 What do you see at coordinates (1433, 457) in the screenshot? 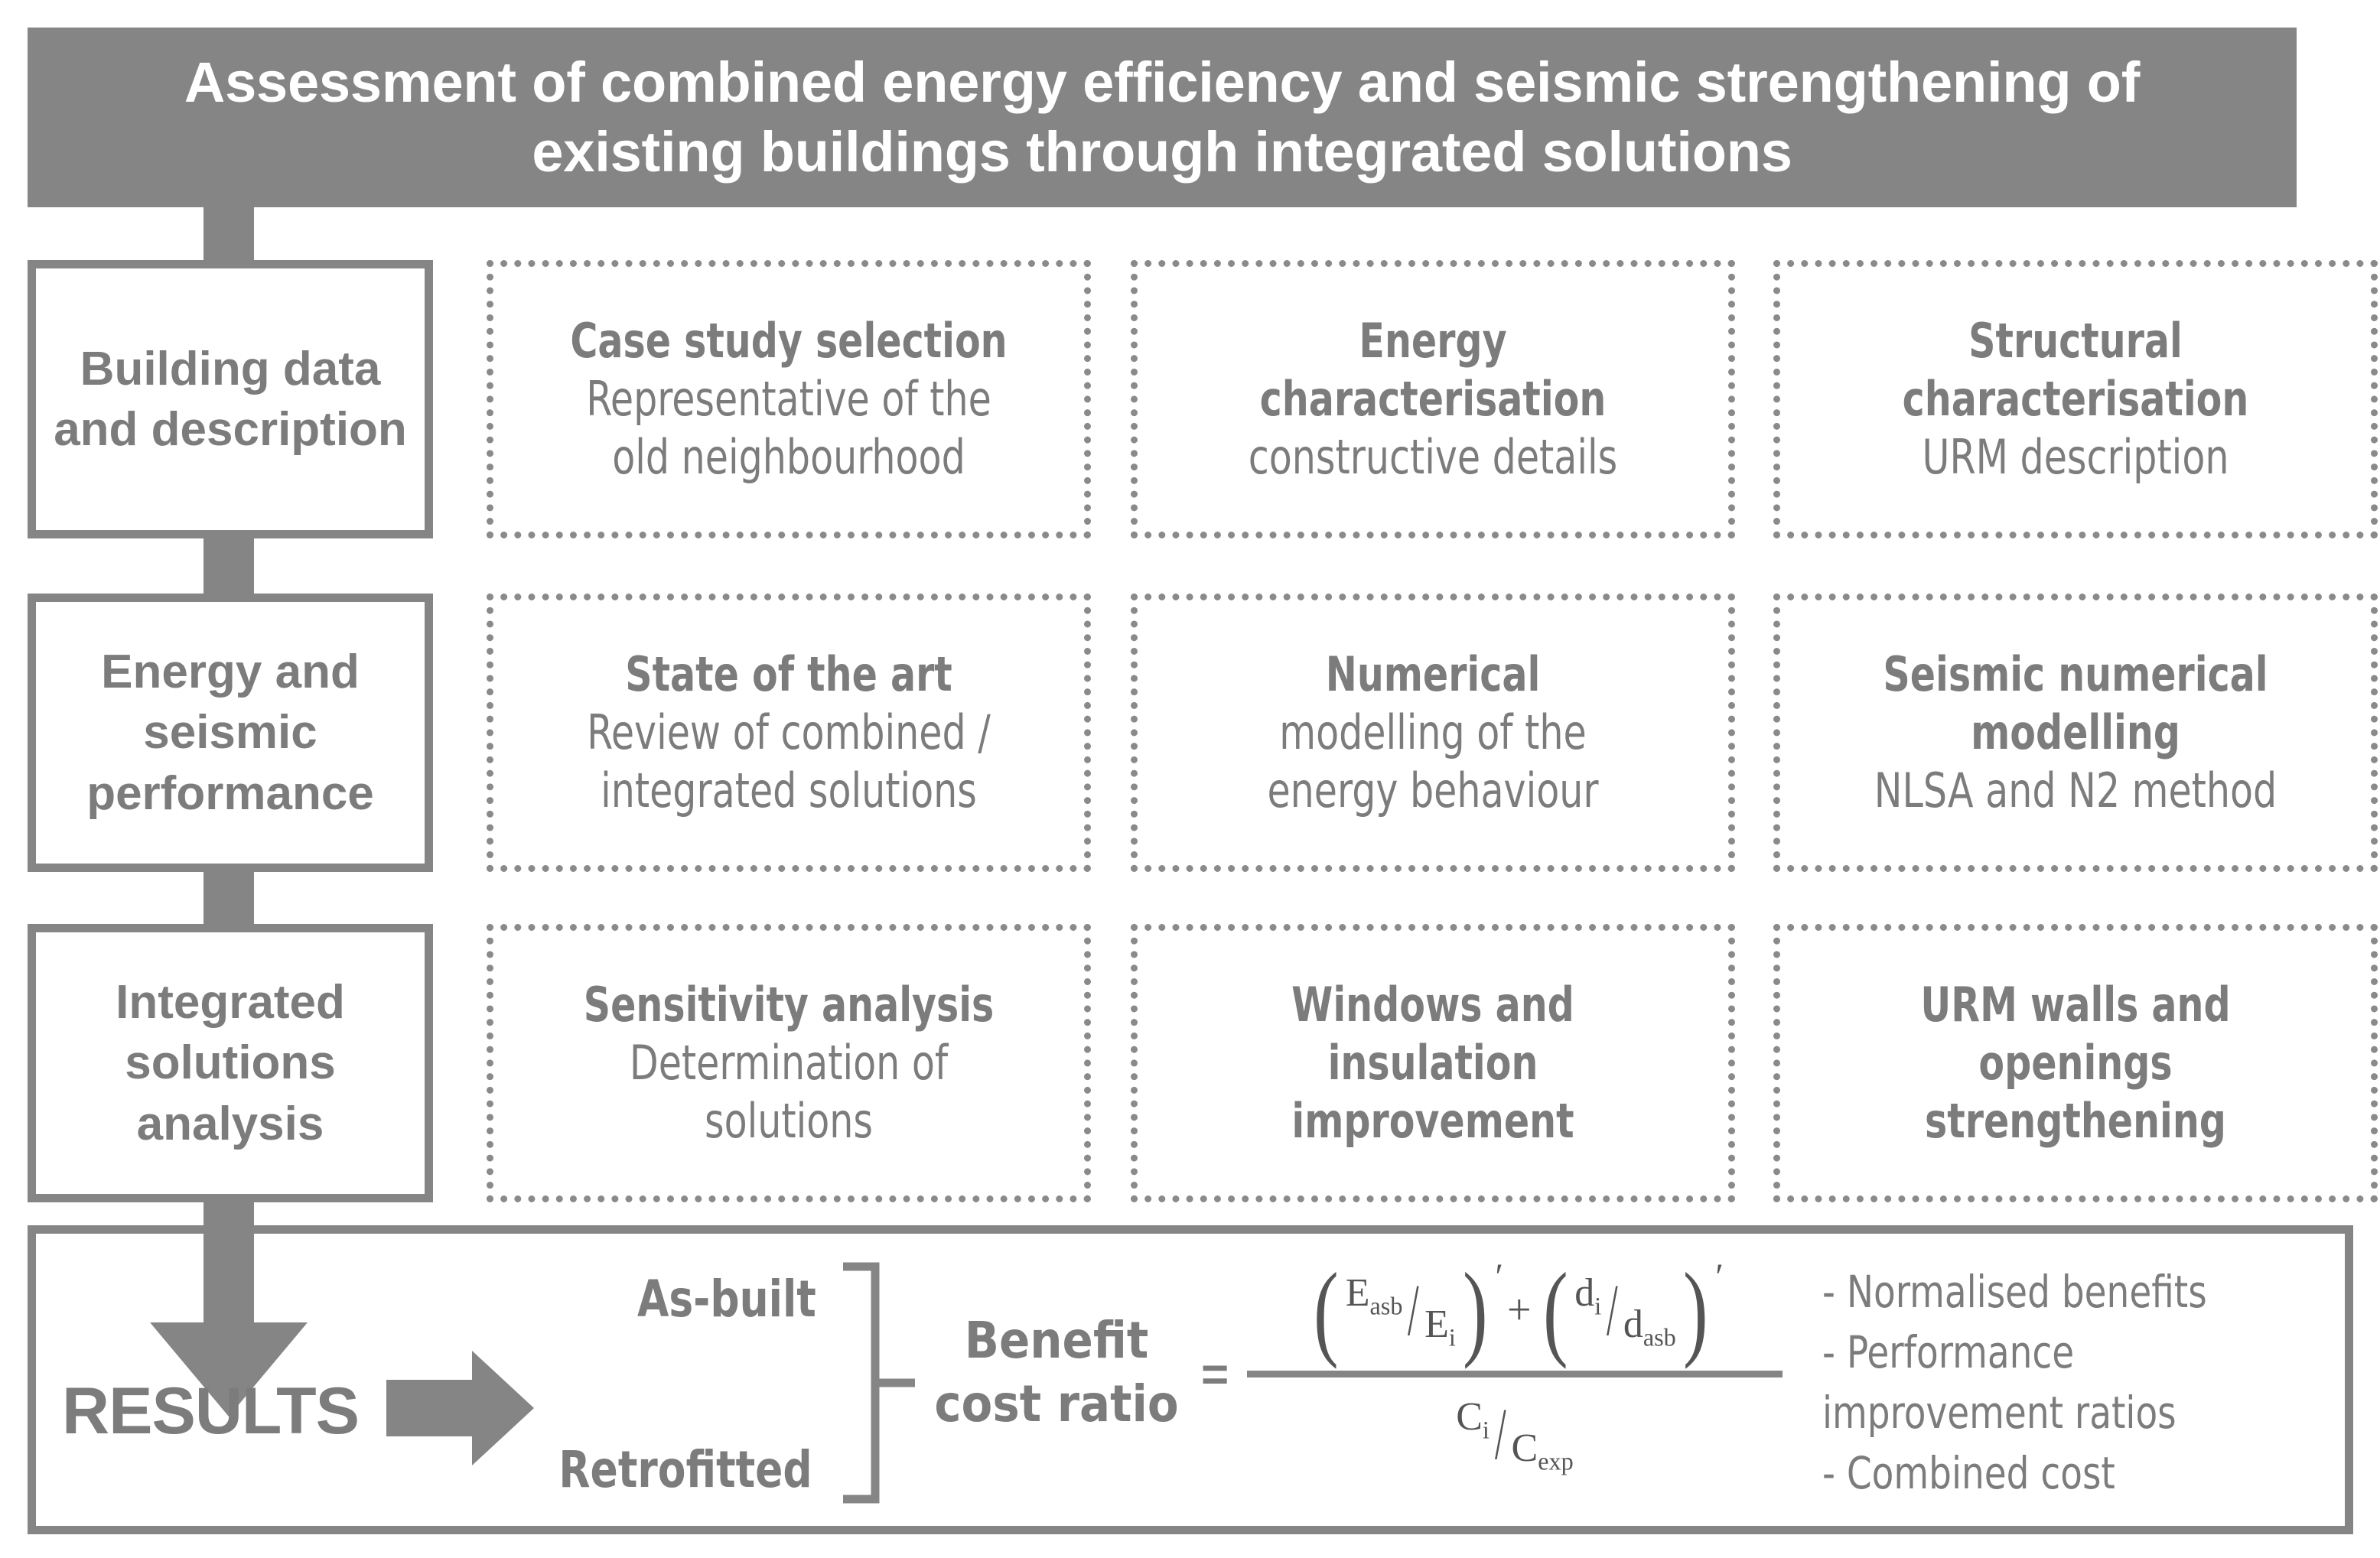
I see `card-line: constructive details` at bounding box center [1433, 457].